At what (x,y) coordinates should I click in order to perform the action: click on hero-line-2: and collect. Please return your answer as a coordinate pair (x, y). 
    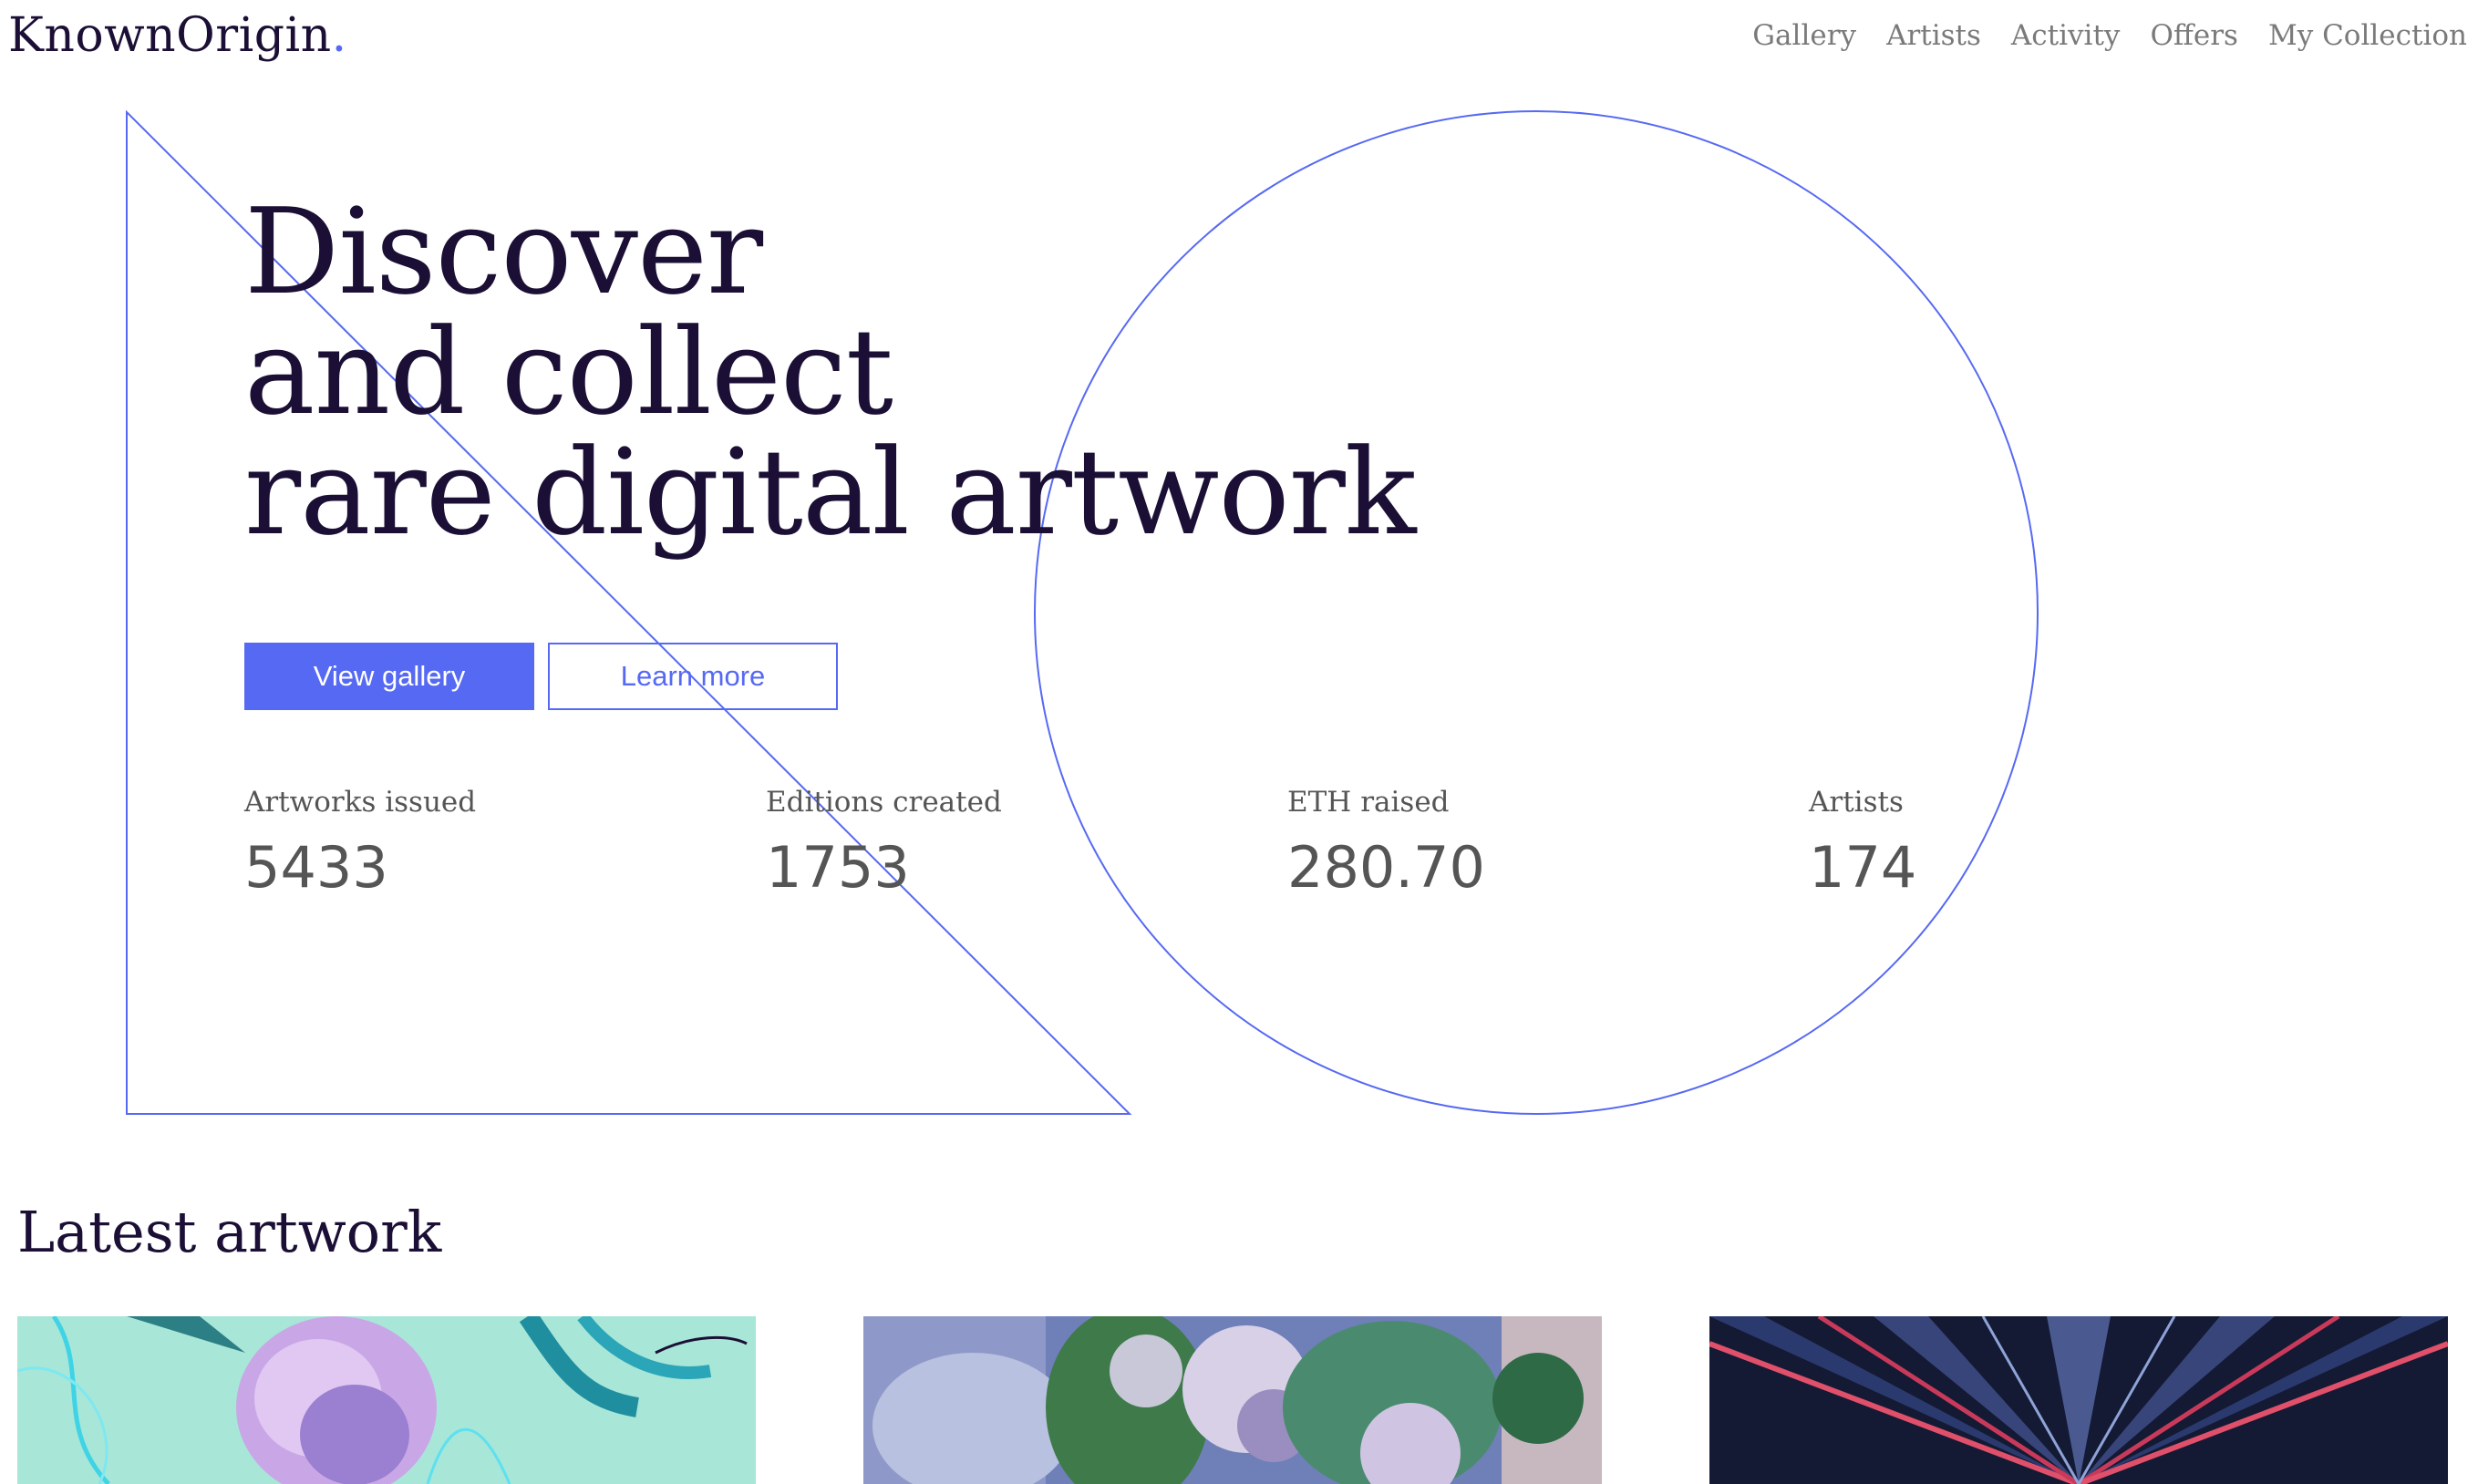
    Looking at the image, I should click on (568, 372).